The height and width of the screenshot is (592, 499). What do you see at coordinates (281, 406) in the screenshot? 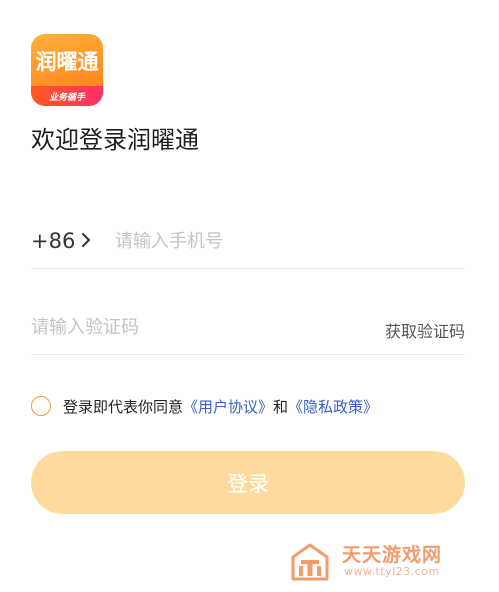
I see `agreement-and: 和` at bounding box center [281, 406].